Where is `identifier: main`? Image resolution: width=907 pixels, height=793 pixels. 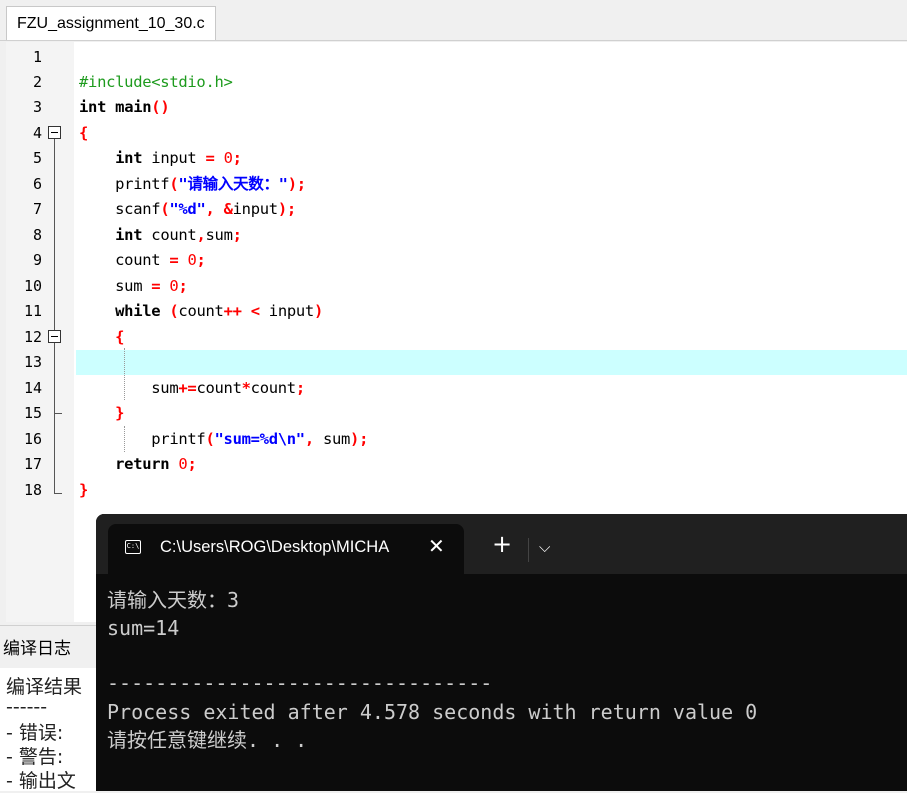 identifier: main is located at coordinates (133, 107).